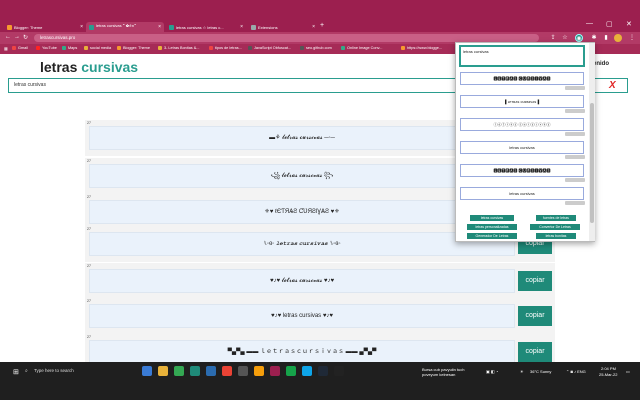 The width and height of the screenshot is (640, 400). I want to click on tab-title: Blogger: Theme, so click(28, 27).